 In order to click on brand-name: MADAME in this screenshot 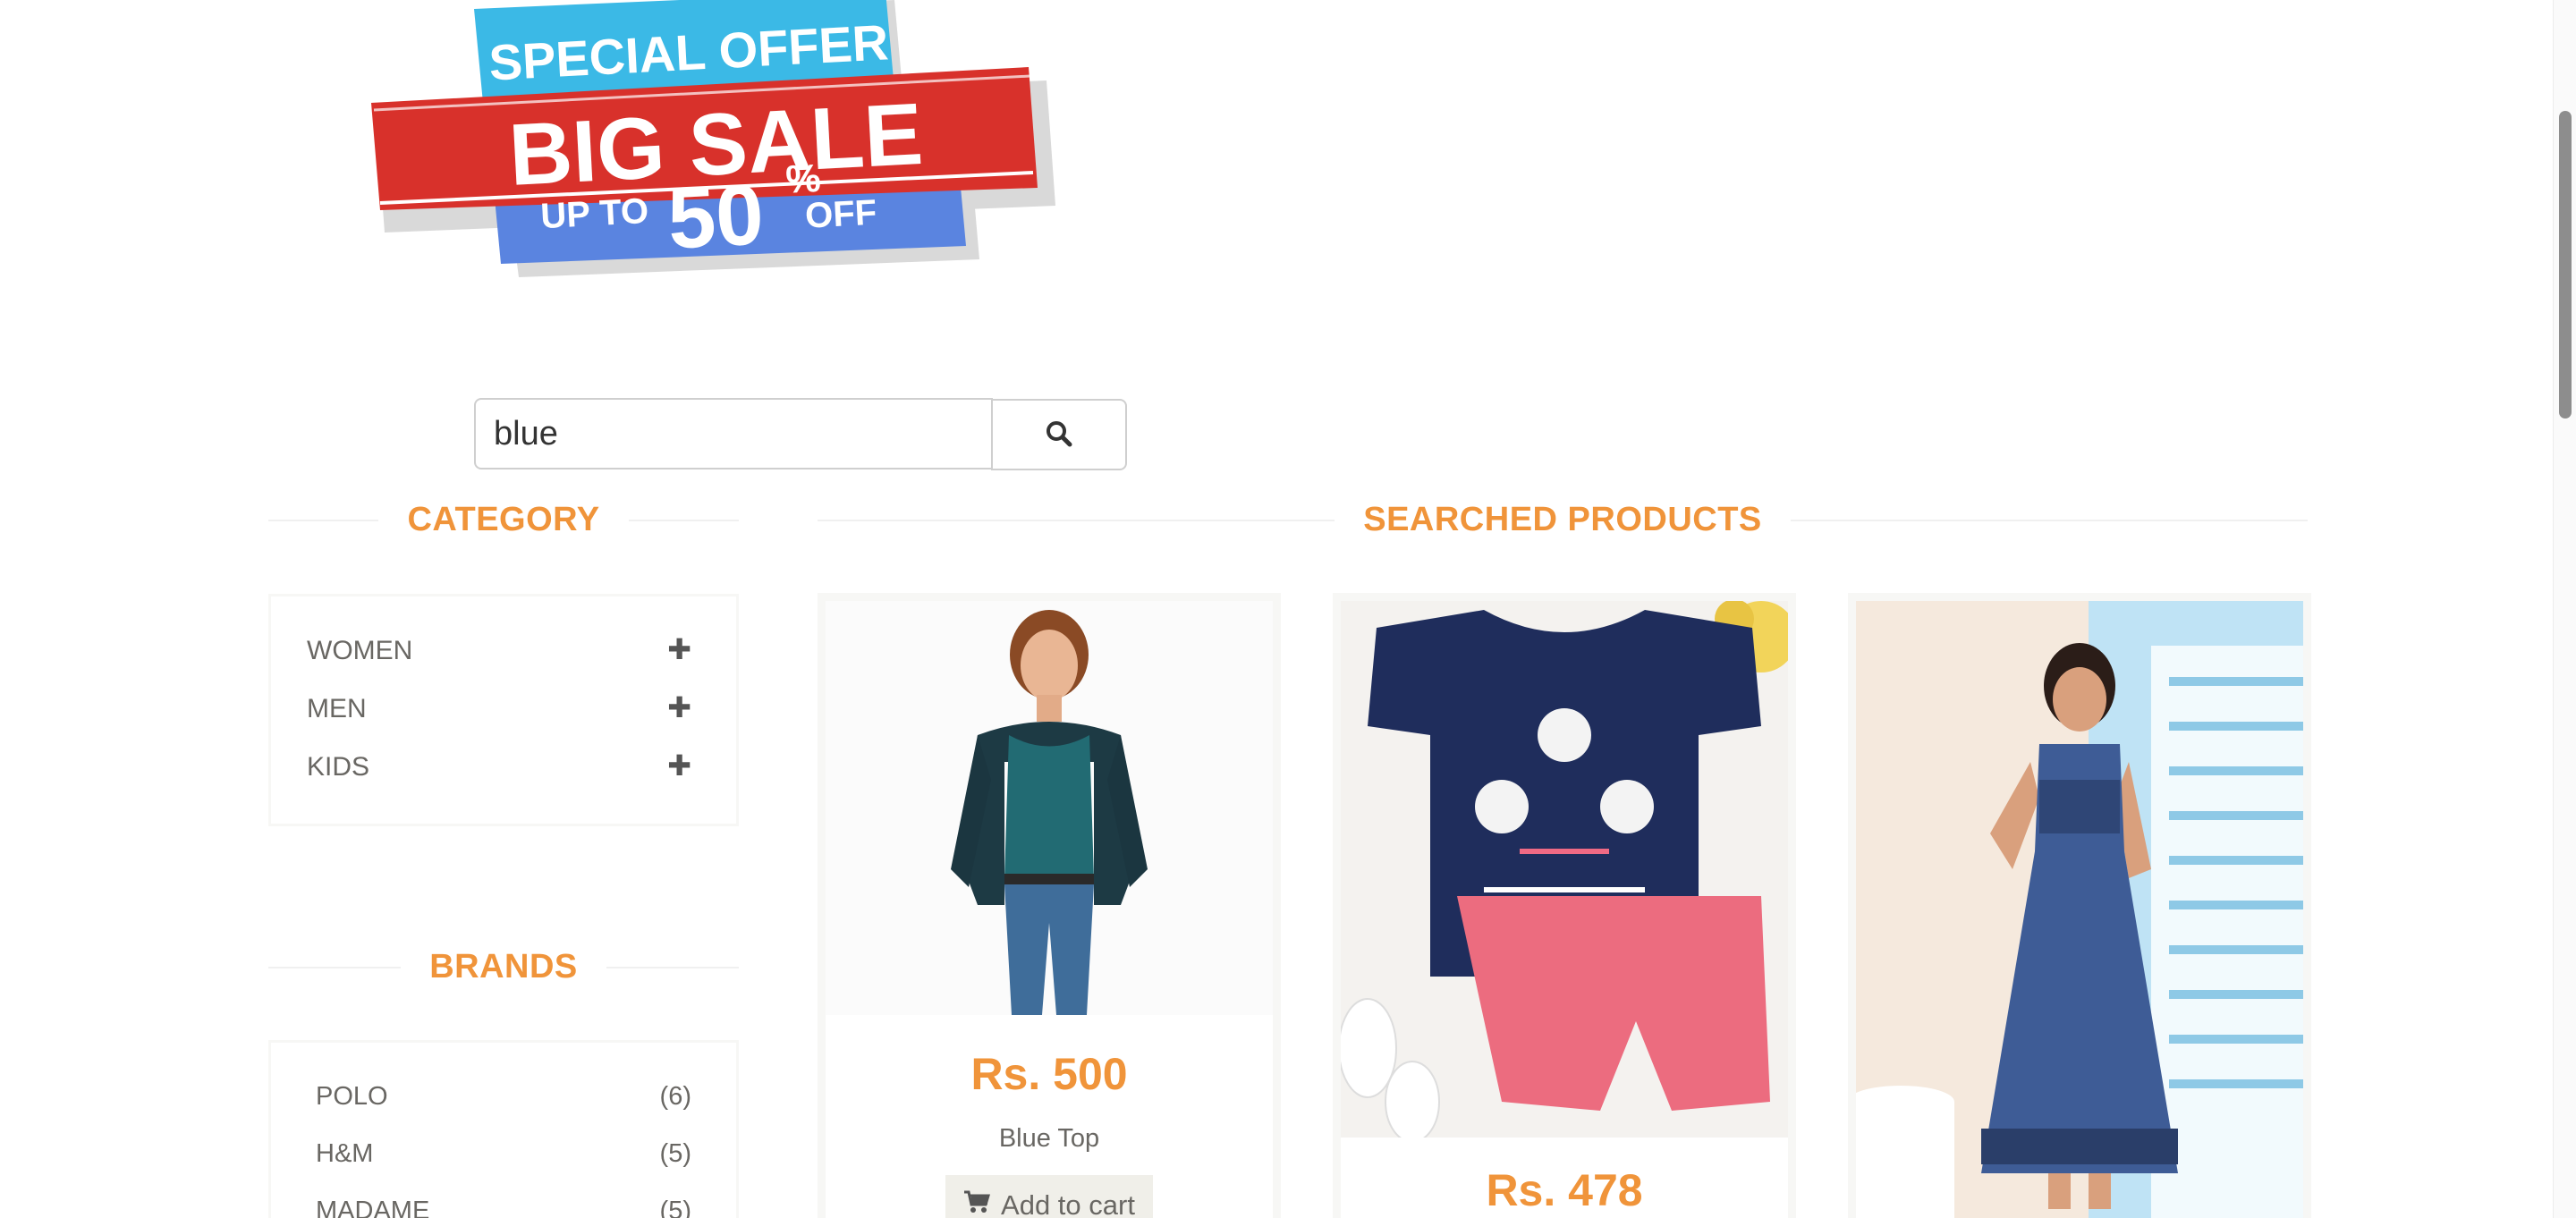, I will do `click(373, 1207)`.